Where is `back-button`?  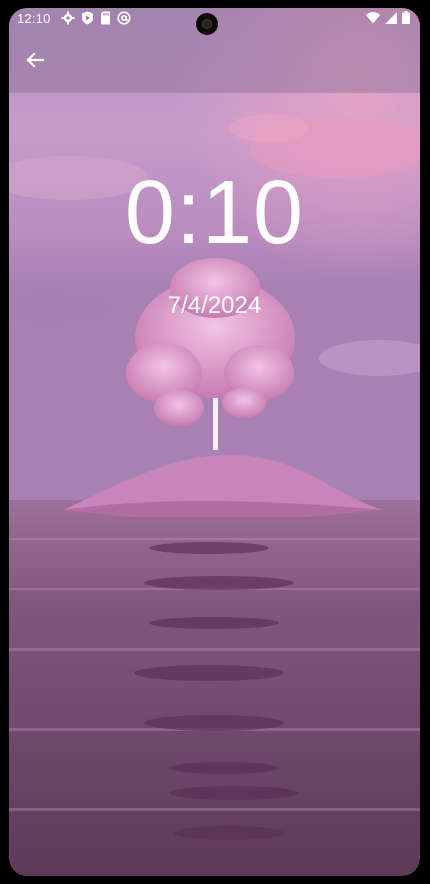 back-button is located at coordinates (35, 60).